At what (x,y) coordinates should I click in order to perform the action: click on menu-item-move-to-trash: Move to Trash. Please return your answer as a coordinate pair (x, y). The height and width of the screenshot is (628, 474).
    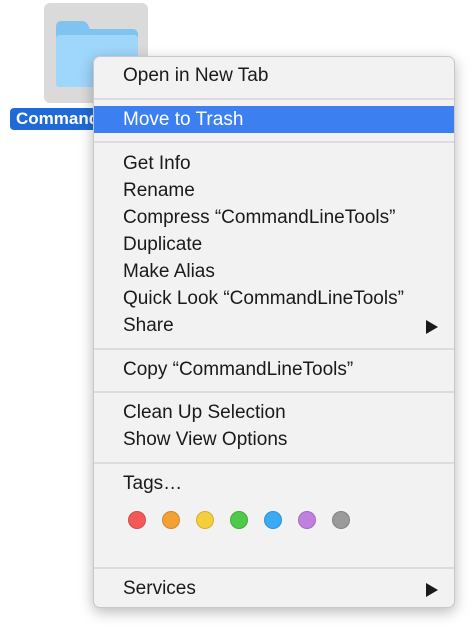
    Looking at the image, I should click on (274, 119).